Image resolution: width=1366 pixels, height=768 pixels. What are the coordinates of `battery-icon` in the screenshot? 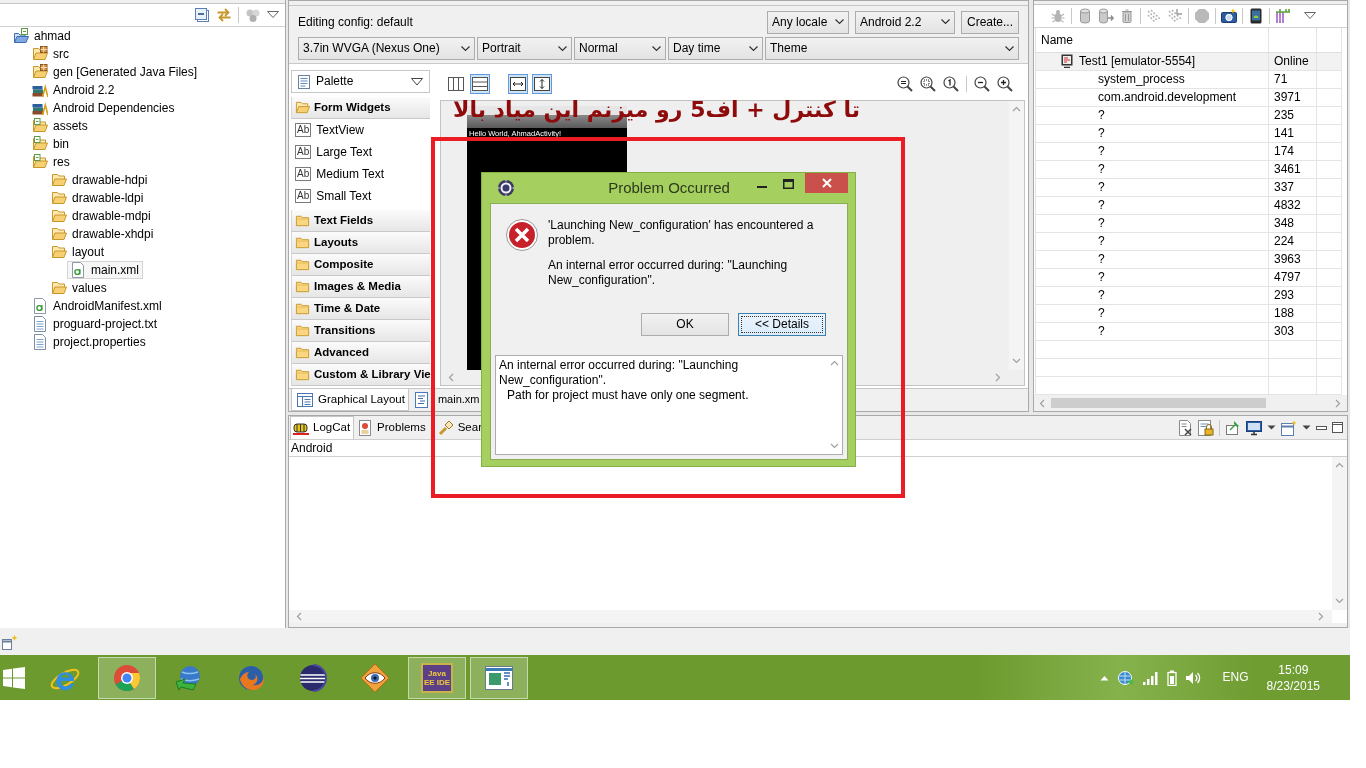 It's located at (1171, 677).